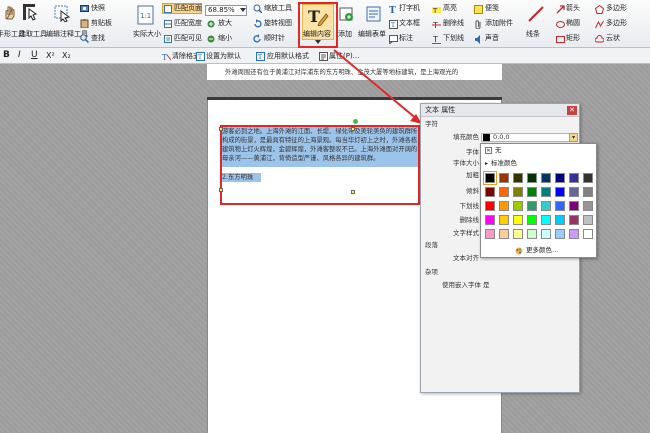 Image resolution: width=650 pixels, height=433 pixels. I want to click on add-label: 添加, so click(345, 34).